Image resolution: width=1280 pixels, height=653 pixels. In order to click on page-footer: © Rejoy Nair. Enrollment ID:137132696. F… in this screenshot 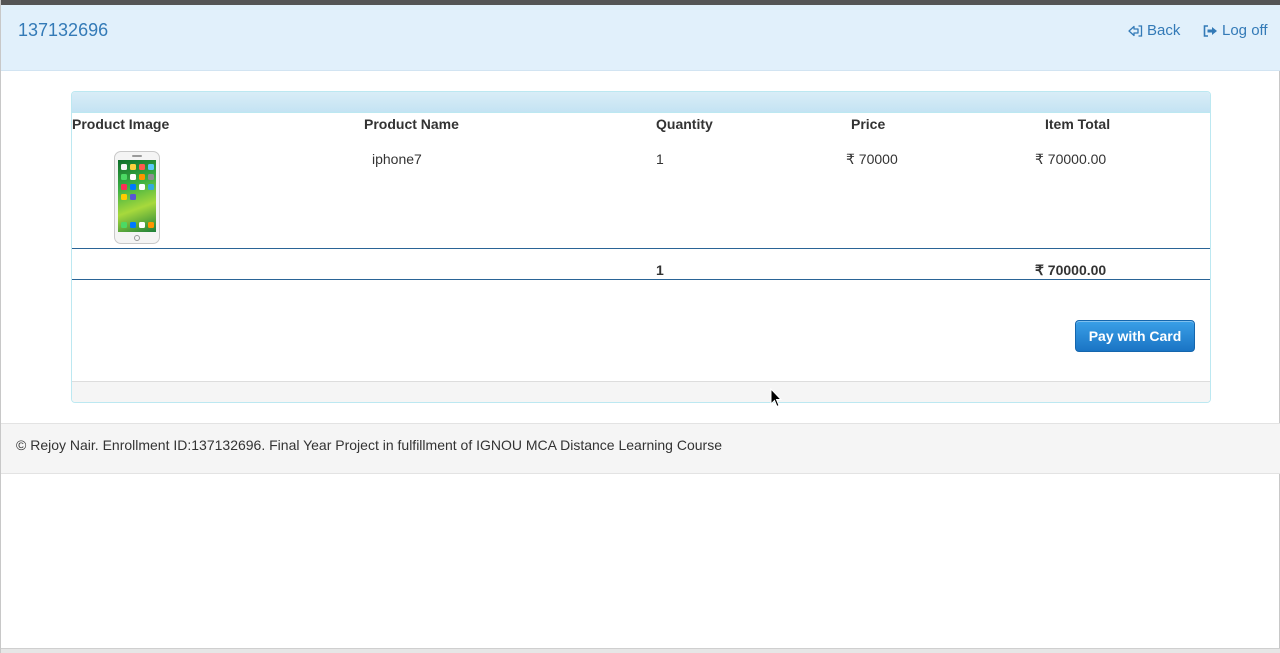, I will do `click(640, 448)`.